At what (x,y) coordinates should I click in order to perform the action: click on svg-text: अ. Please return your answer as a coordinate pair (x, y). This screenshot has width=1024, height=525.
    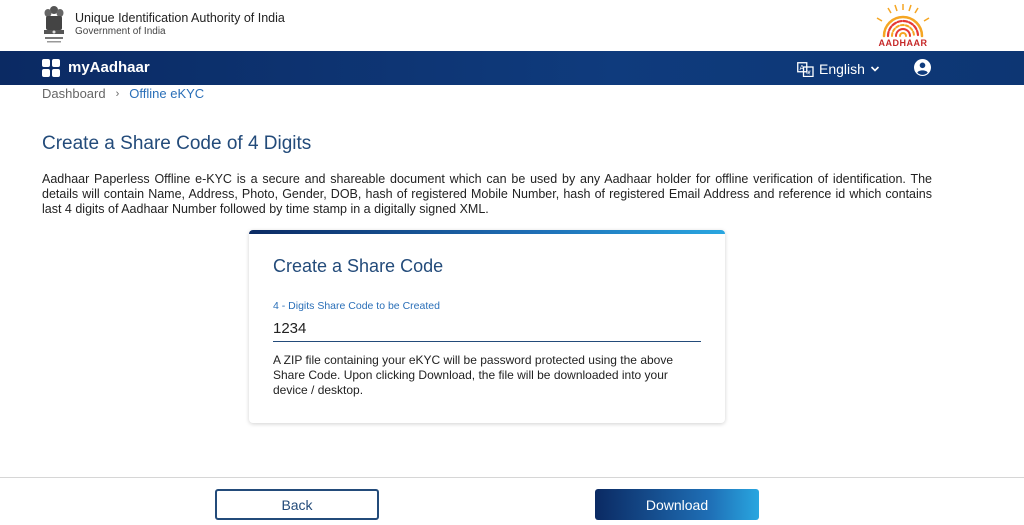
    Looking at the image, I should click on (808, 72).